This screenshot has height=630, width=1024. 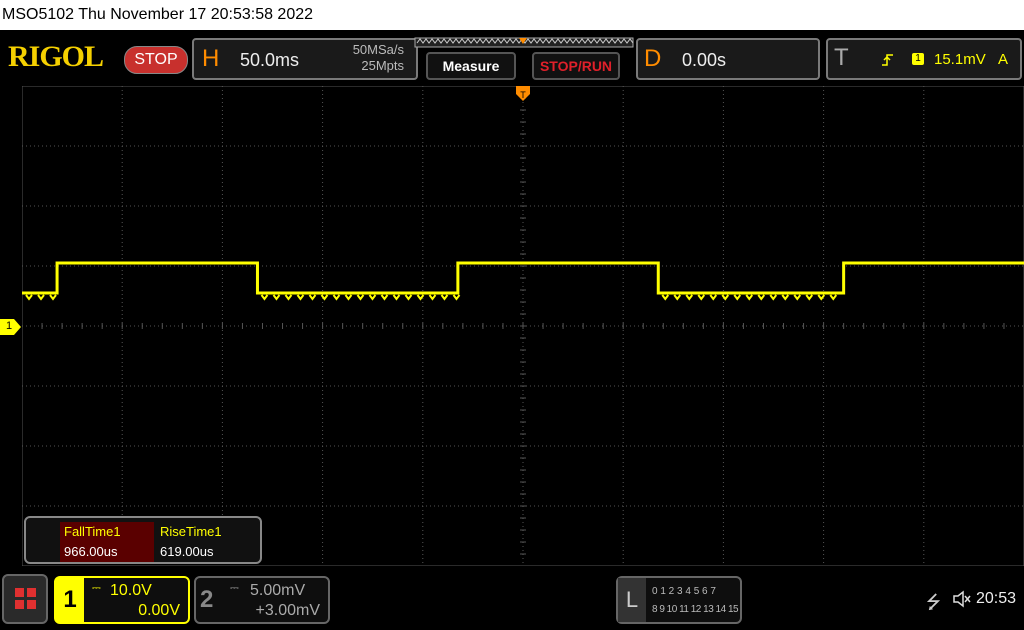 What do you see at coordinates (211, 58) in the screenshot?
I see `horizontal-letter: H` at bounding box center [211, 58].